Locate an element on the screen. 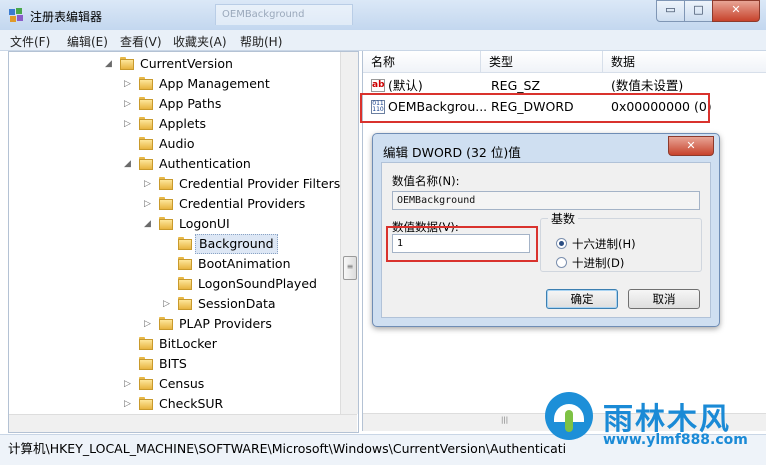 The height and width of the screenshot is (465, 766). value-name-label: 数值名称(N): is located at coordinates (426, 181).